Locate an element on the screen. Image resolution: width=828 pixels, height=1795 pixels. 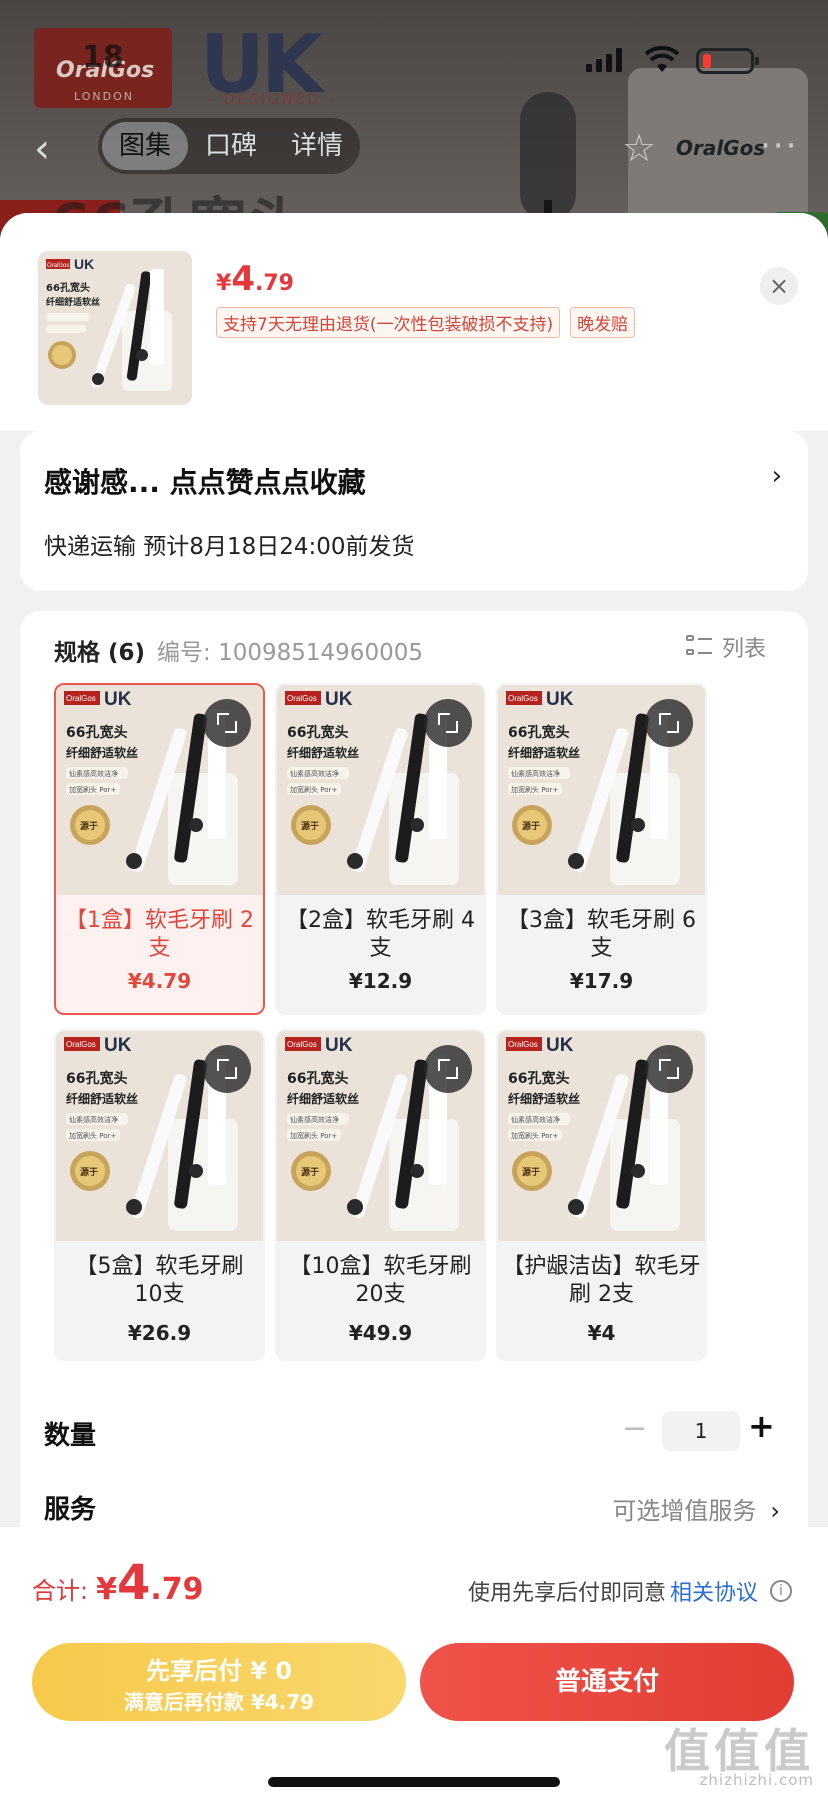
price-decimal: .79 is located at coordinates (274, 283).